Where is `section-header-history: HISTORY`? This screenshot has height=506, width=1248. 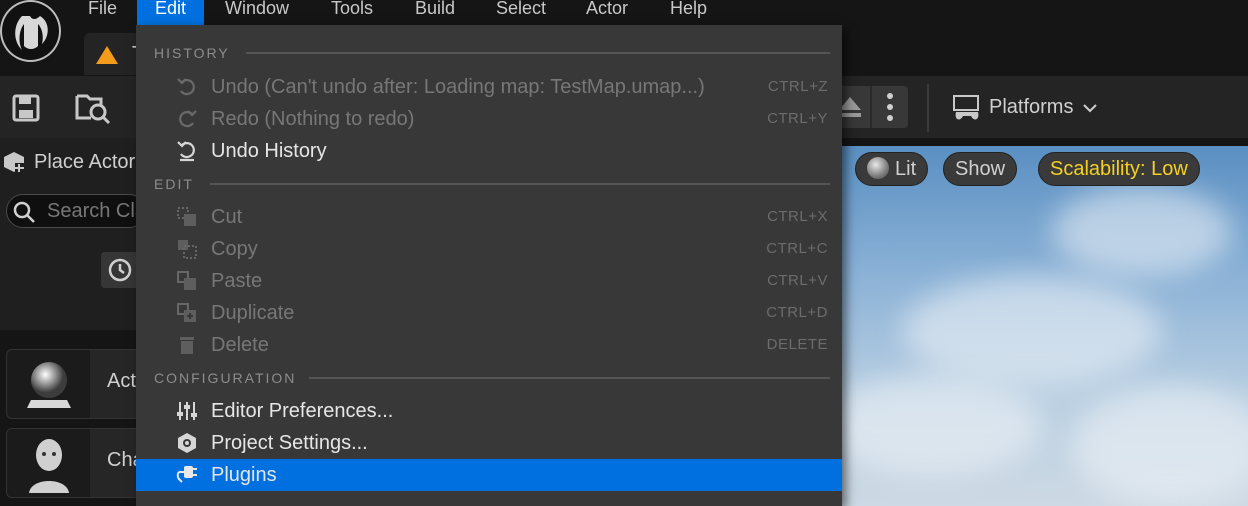
section-header-history: HISTORY is located at coordinates (192, 53).